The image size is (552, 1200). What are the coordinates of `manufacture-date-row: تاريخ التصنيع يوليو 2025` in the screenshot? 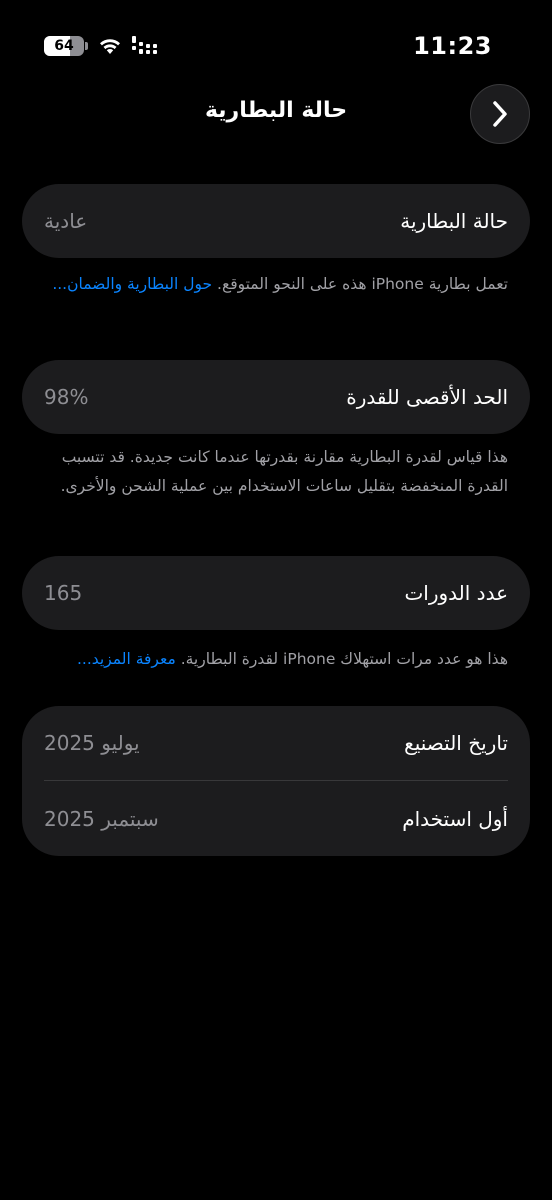 It's located at (276, 743).